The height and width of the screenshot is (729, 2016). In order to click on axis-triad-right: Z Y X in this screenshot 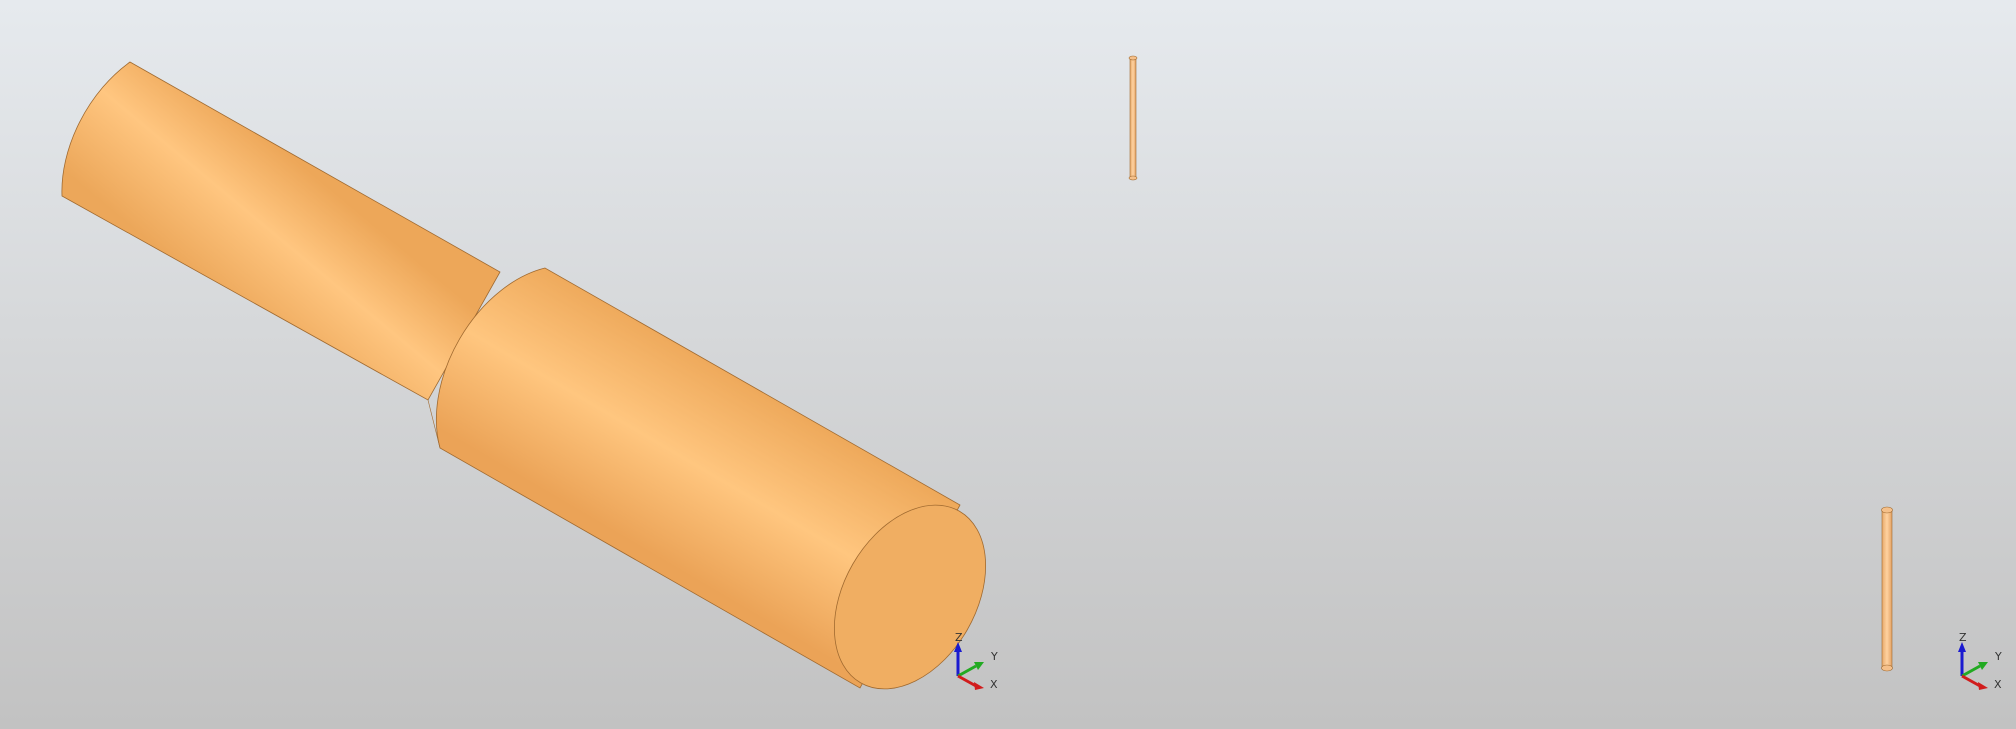, I will do `click(1980, 660)`.